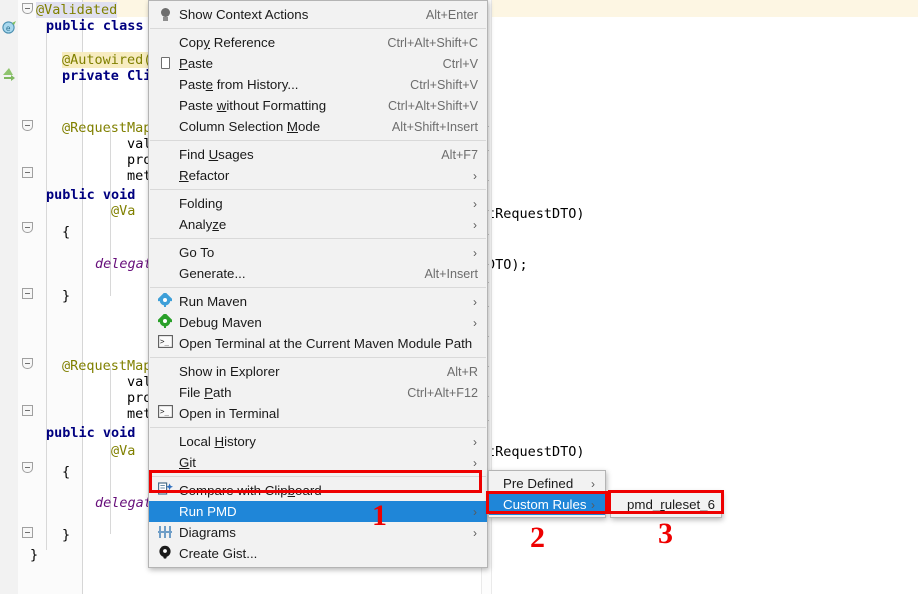 The width and height of the screenshot is (918, 594). I want to click on code-line: @Validated, so click(77, 10).